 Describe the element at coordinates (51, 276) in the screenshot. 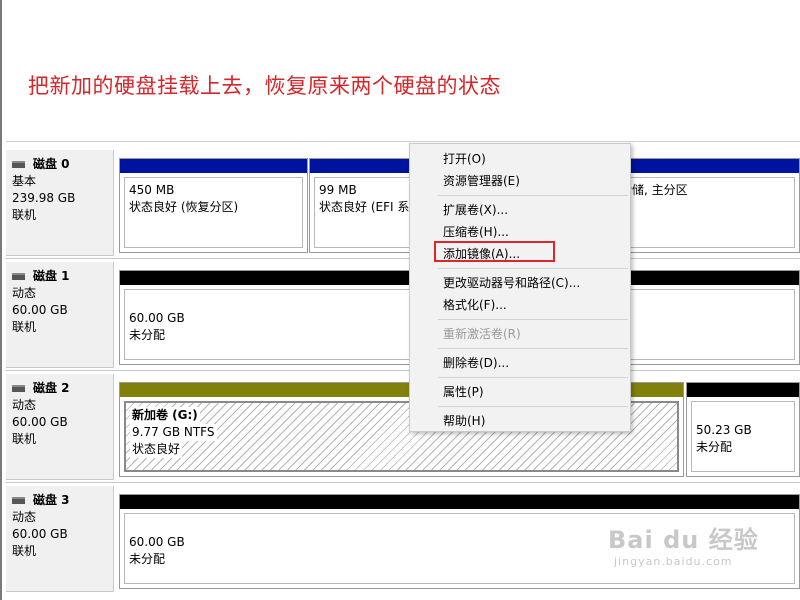

I see `disk-name: 磁盘 1` at that location.